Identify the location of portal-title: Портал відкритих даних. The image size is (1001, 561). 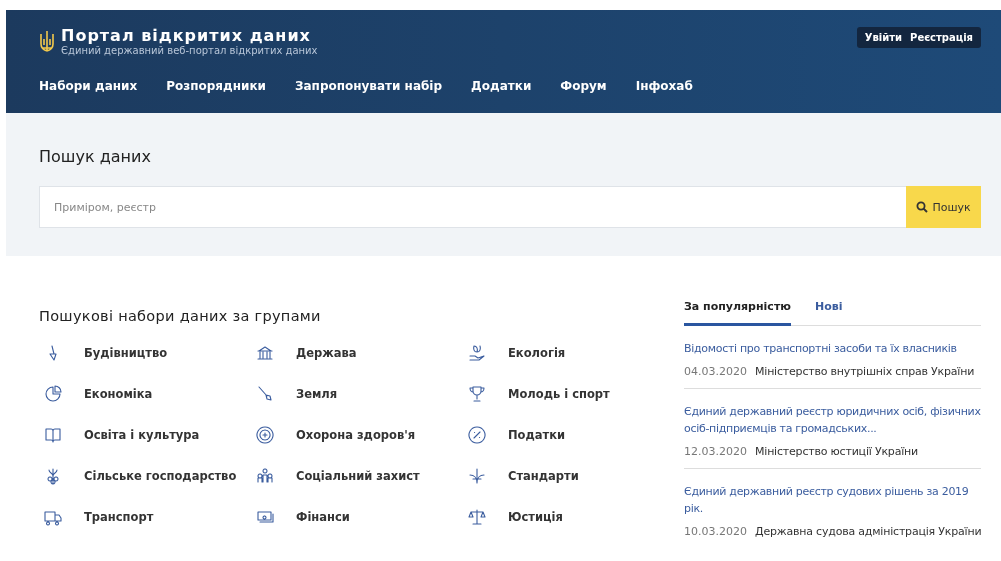
(189, 36).